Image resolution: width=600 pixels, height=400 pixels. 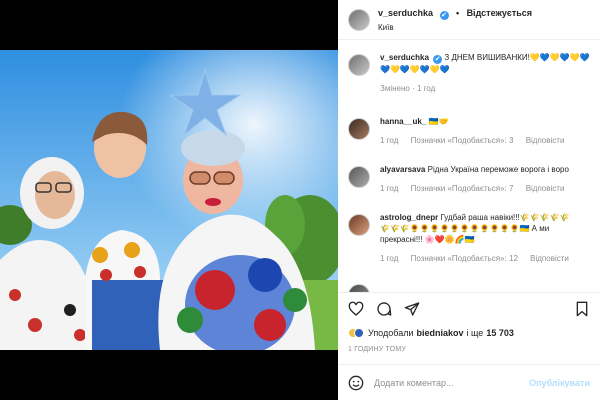 I want to click on add-comment-bar: Опублікувати, so click(x=469, y=382).